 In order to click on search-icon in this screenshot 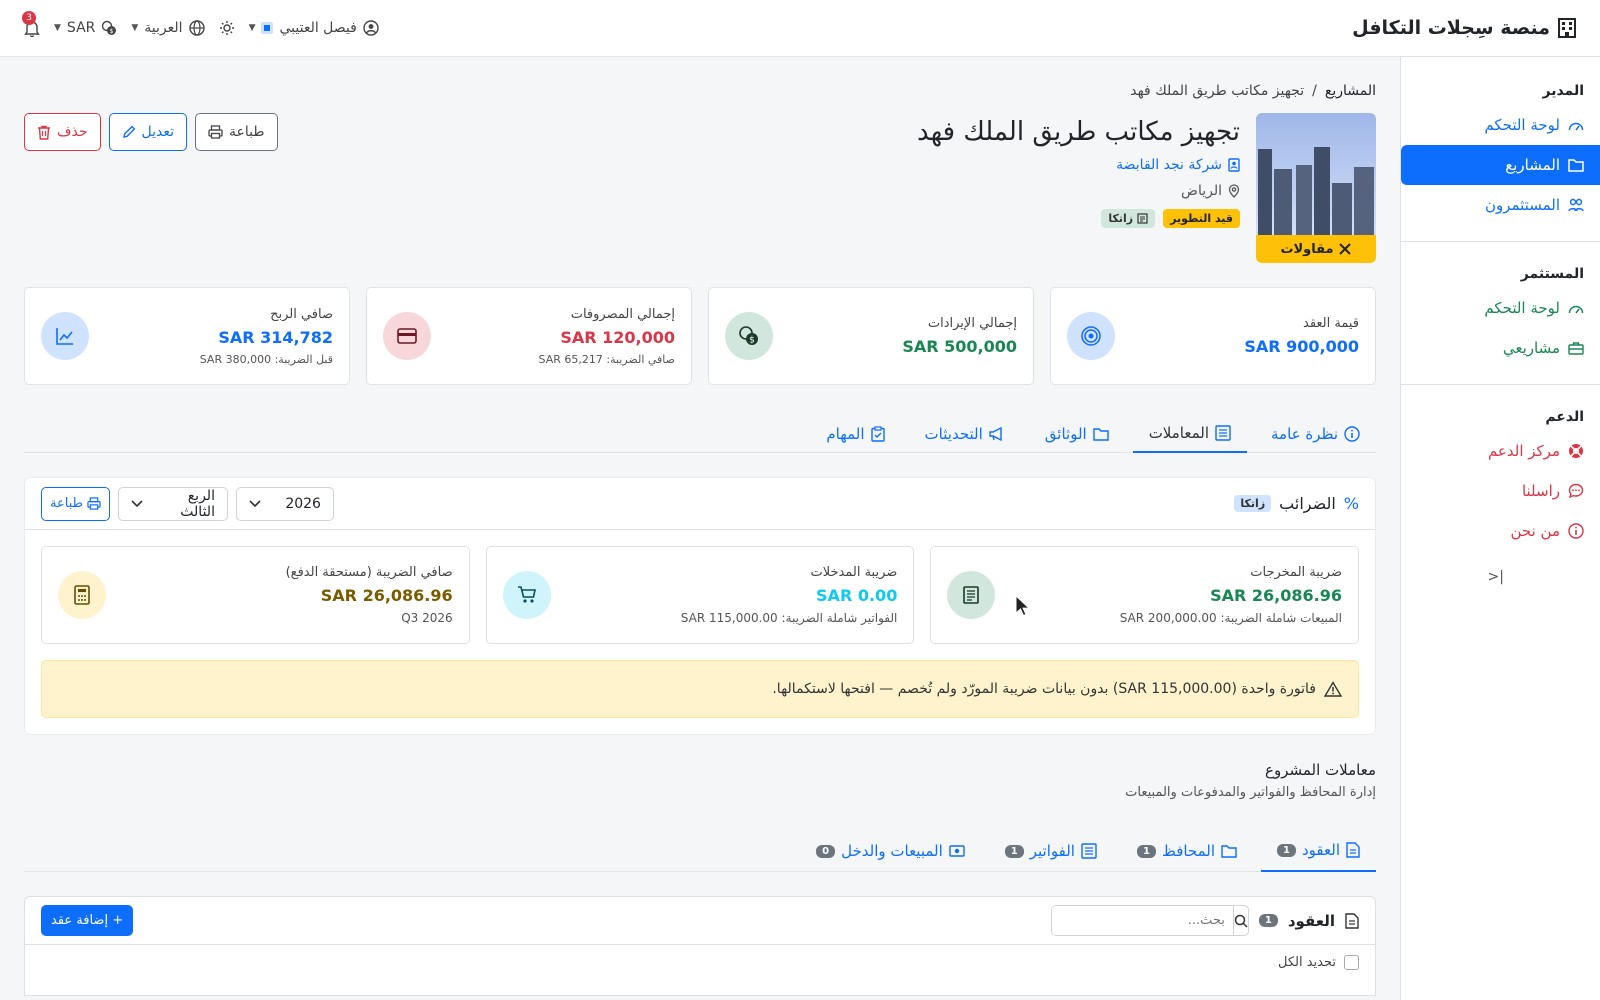, I will do `click(1240, 920)`.